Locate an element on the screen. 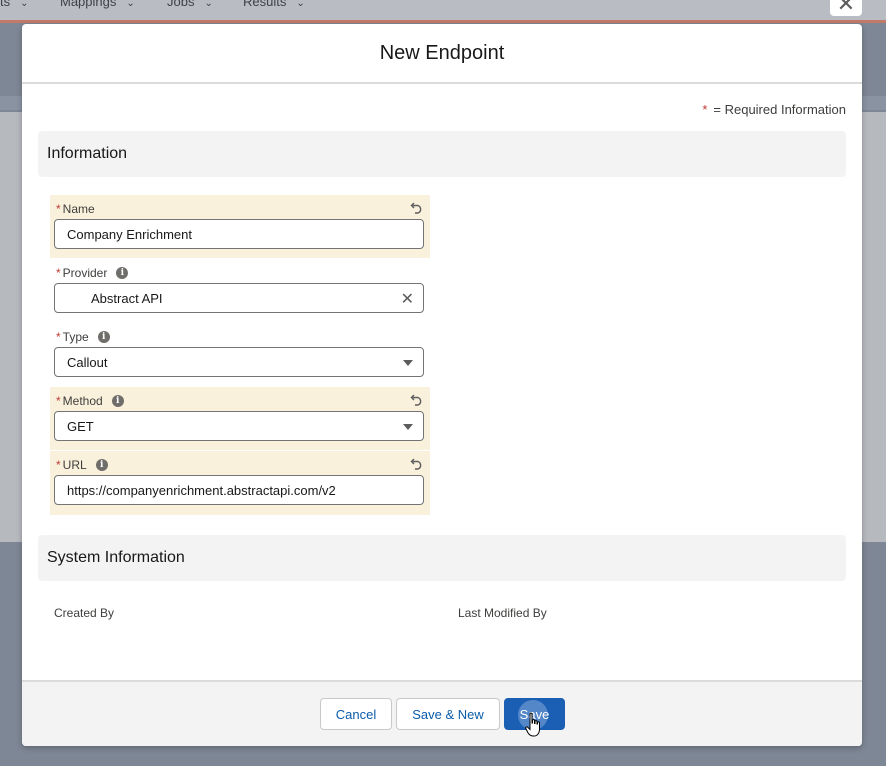 Image resolution: width=886 pixels, height=766 pixels. type-select: Callout is located at coordinates (239, 362).